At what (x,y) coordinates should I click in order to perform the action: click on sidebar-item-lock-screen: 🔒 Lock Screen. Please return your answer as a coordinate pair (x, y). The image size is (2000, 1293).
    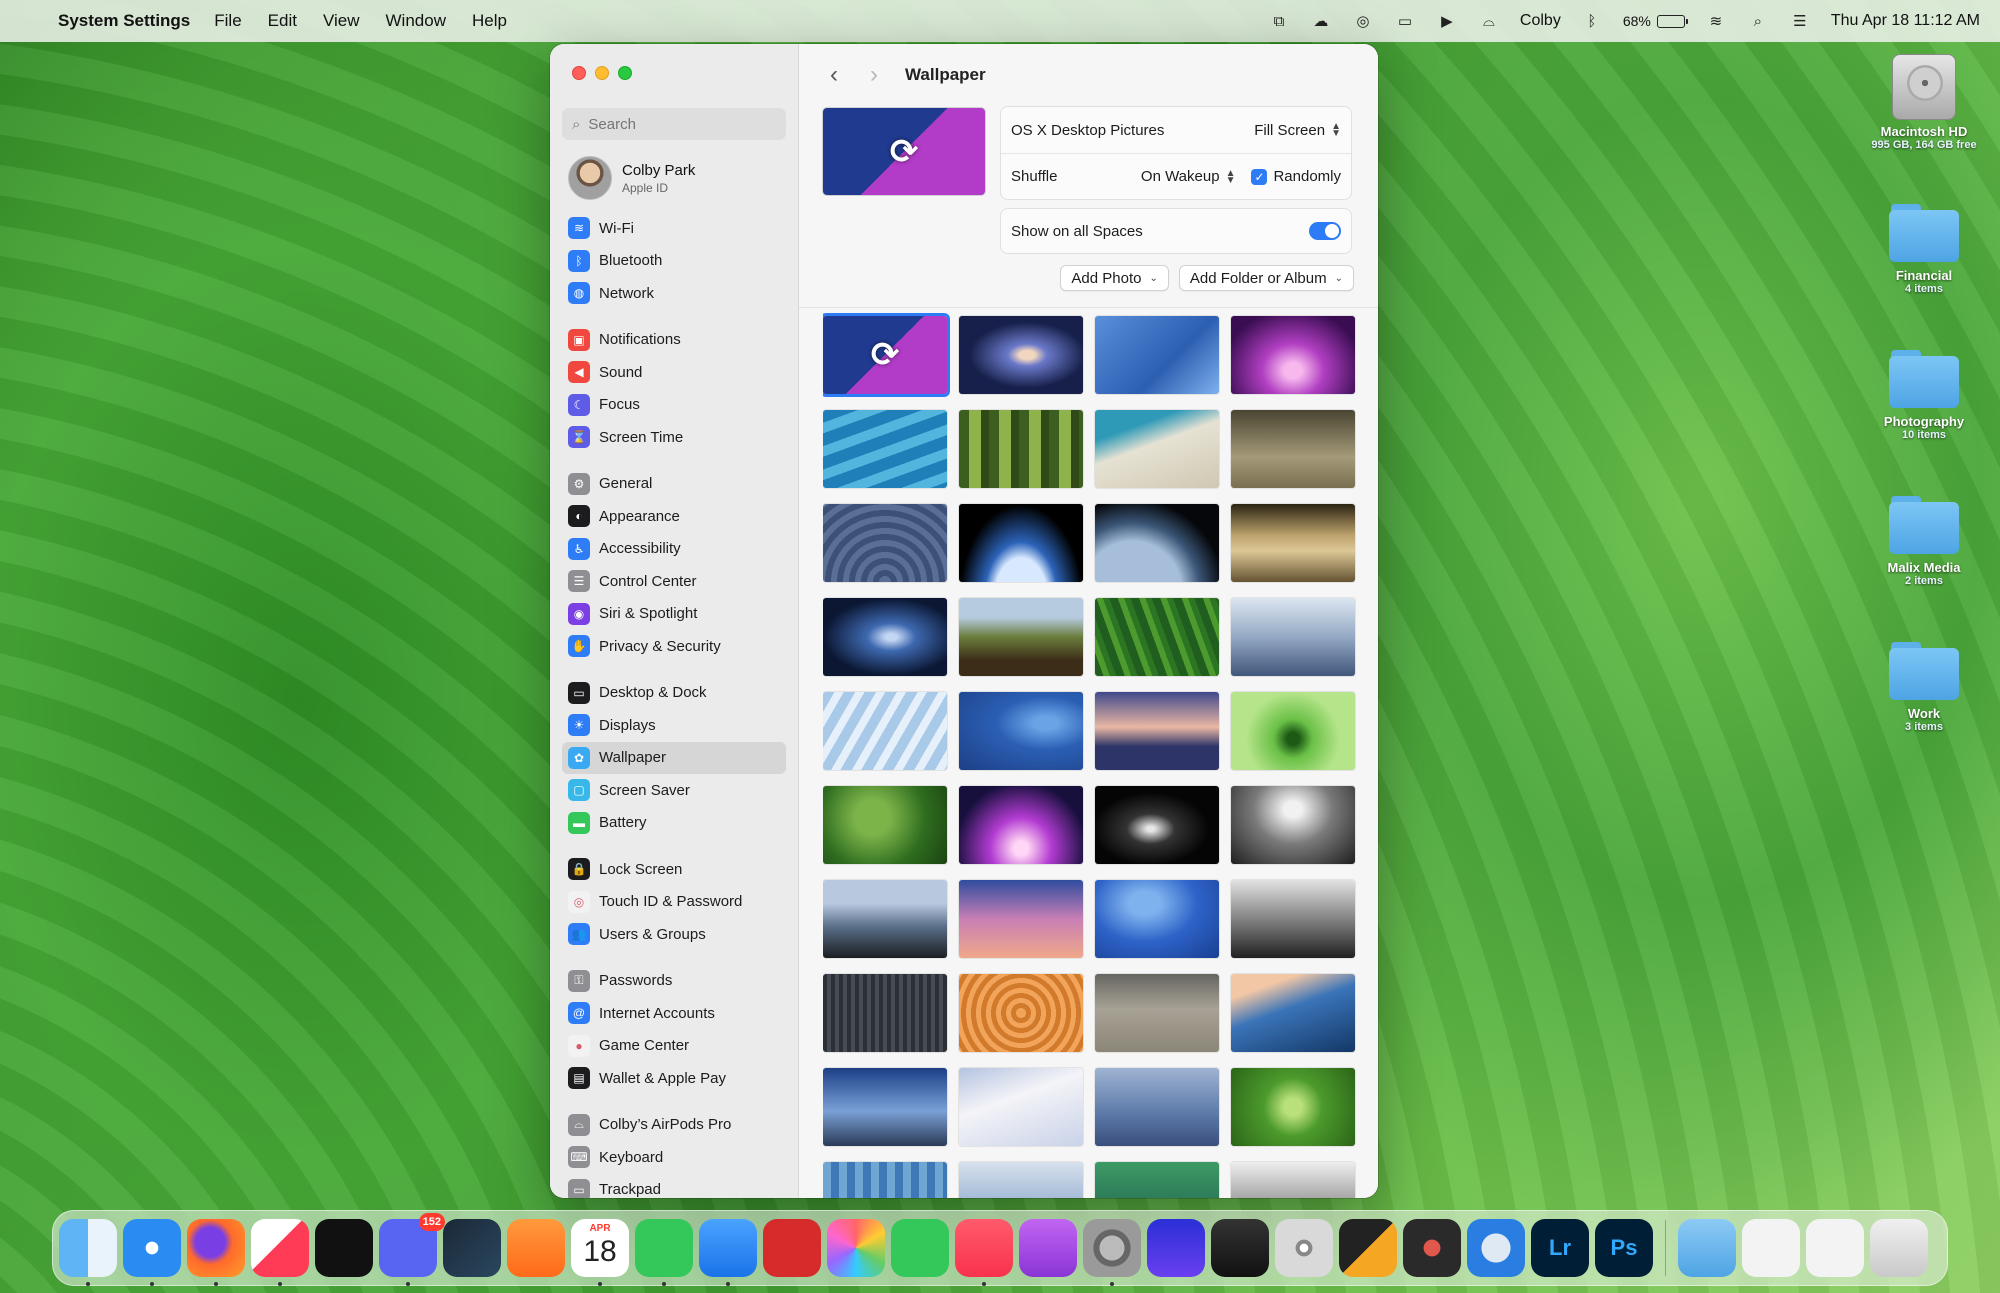
    Looking at the image, I should click on (674, 869).